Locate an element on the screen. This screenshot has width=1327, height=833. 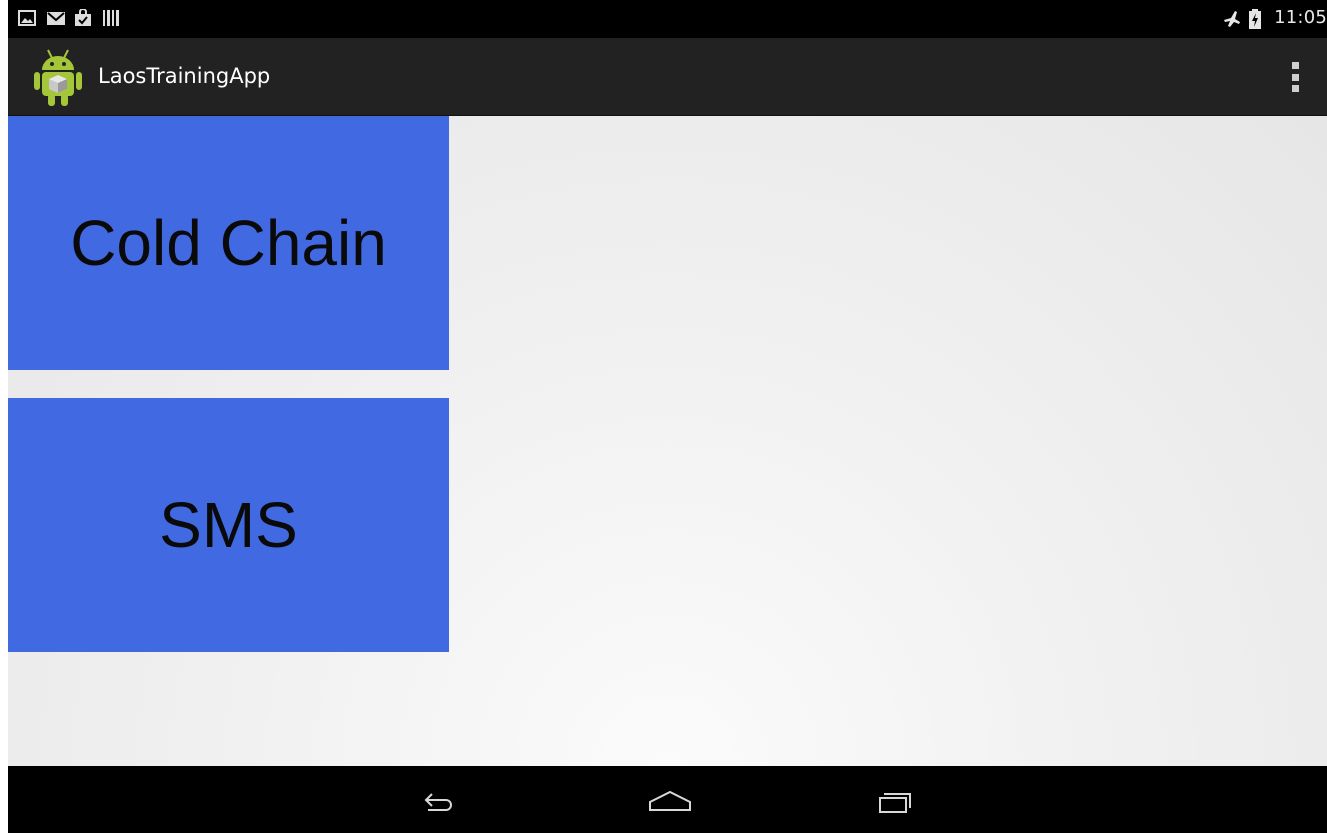
system-icons: 11:05 is located at coordinates (1274, 18).